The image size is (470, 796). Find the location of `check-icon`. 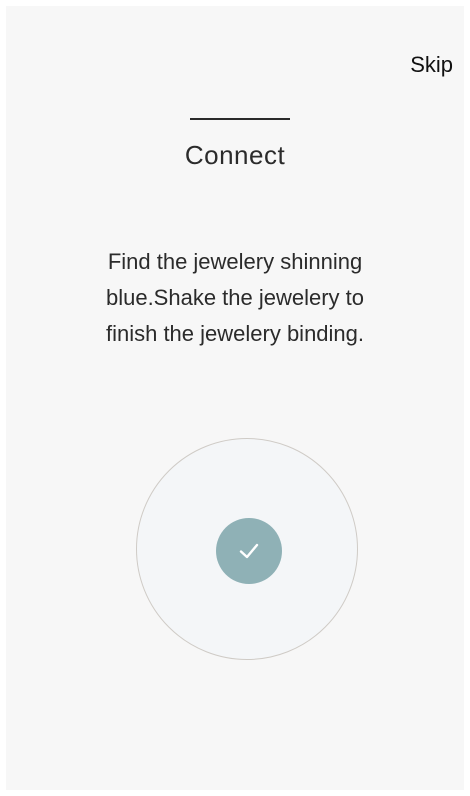

check-icon is located at coordinates (249, 551).